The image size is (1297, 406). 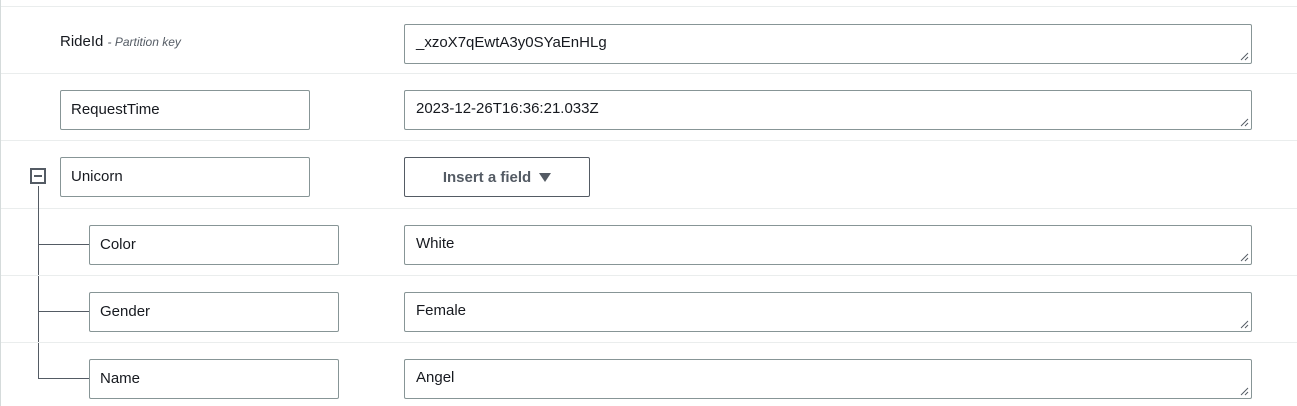 I want to click on value-field-requesttime: 2023-12-26T16:36:21.033Z, so click(x=828, y=110).